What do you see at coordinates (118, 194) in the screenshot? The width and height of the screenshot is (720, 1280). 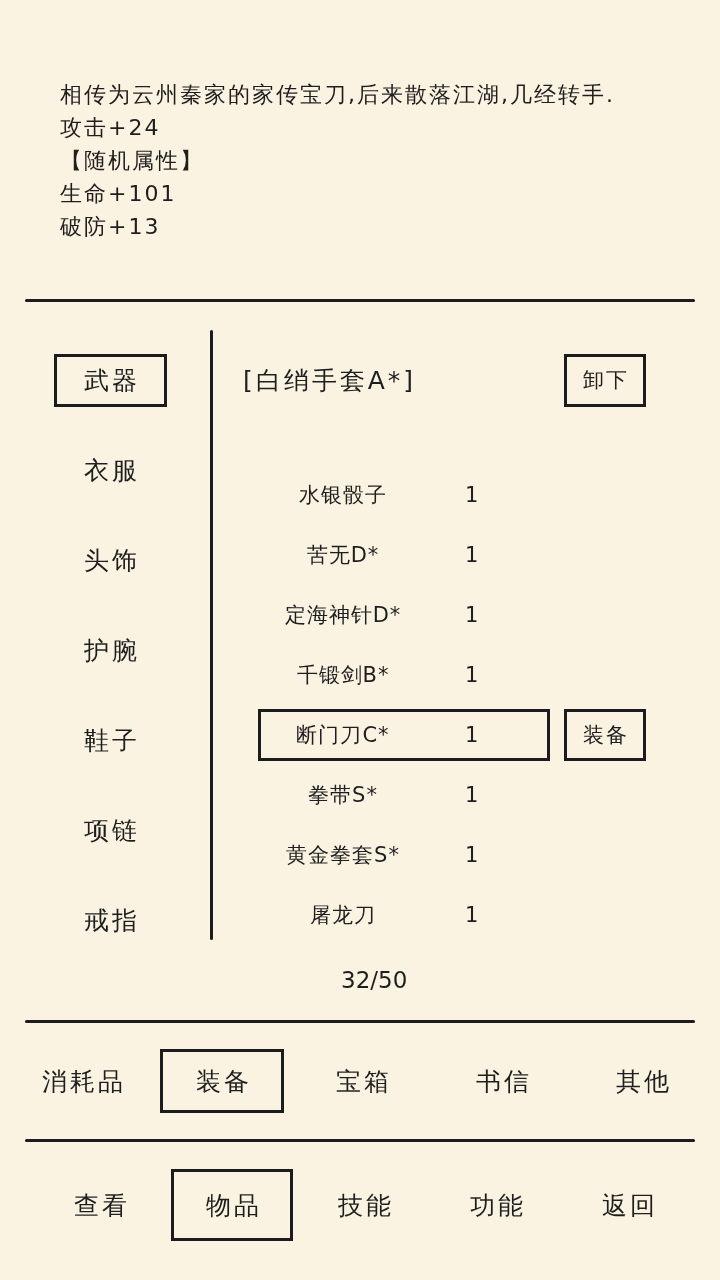 I see `description-line: 生命+101` at bounding box center [118, 194].